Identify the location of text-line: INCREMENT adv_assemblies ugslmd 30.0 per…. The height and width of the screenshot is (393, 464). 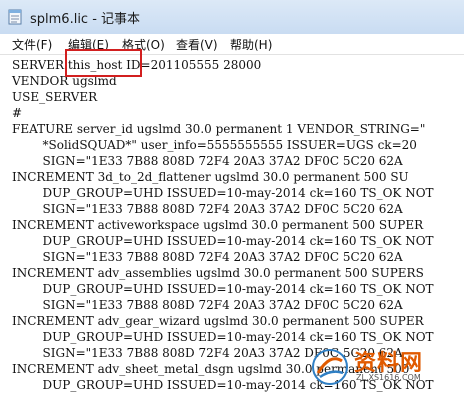
(218, 273).